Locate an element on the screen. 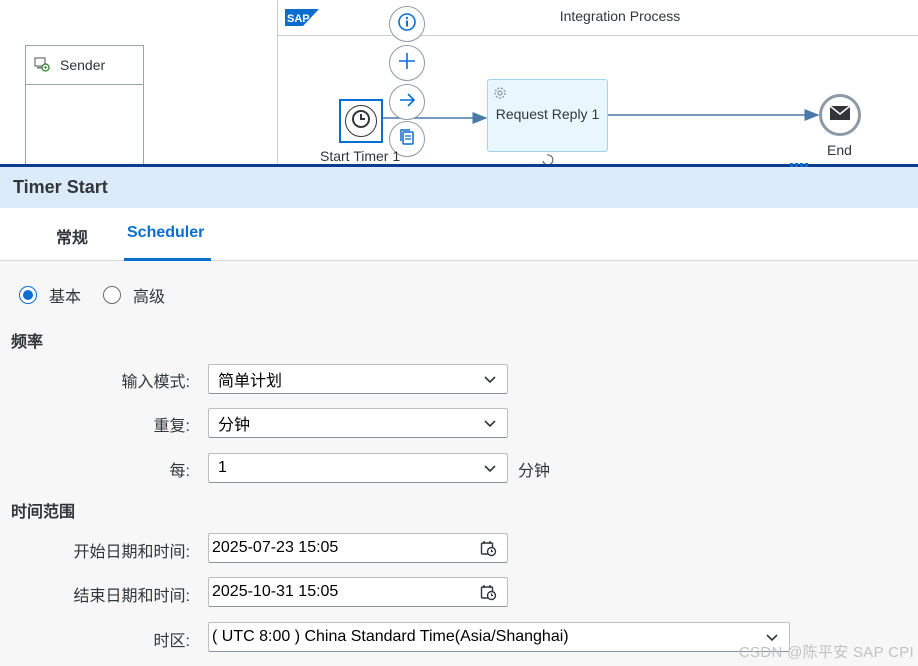 Image resolution: width=918 pixels, height=666 pixels. every-label: 每: is located at coordinates (179, 471).